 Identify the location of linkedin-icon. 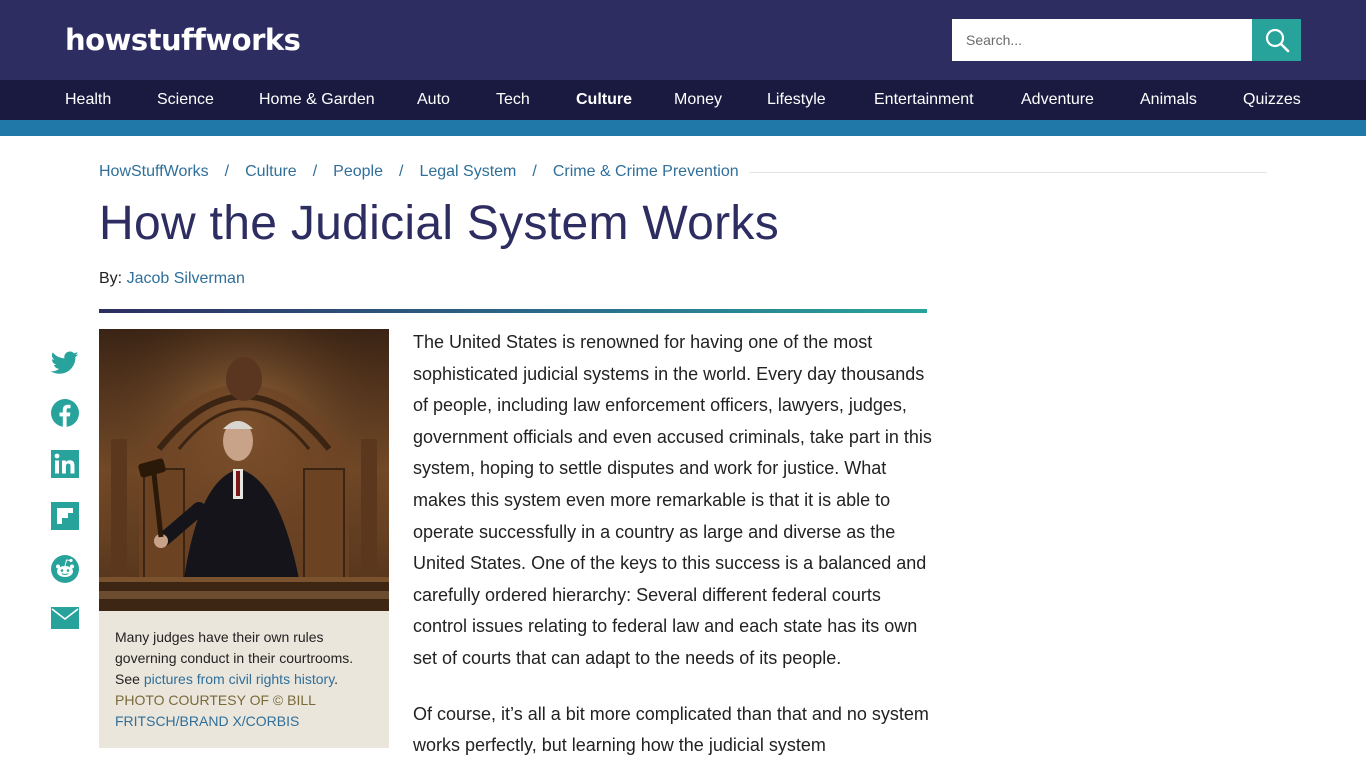
(65, 464).